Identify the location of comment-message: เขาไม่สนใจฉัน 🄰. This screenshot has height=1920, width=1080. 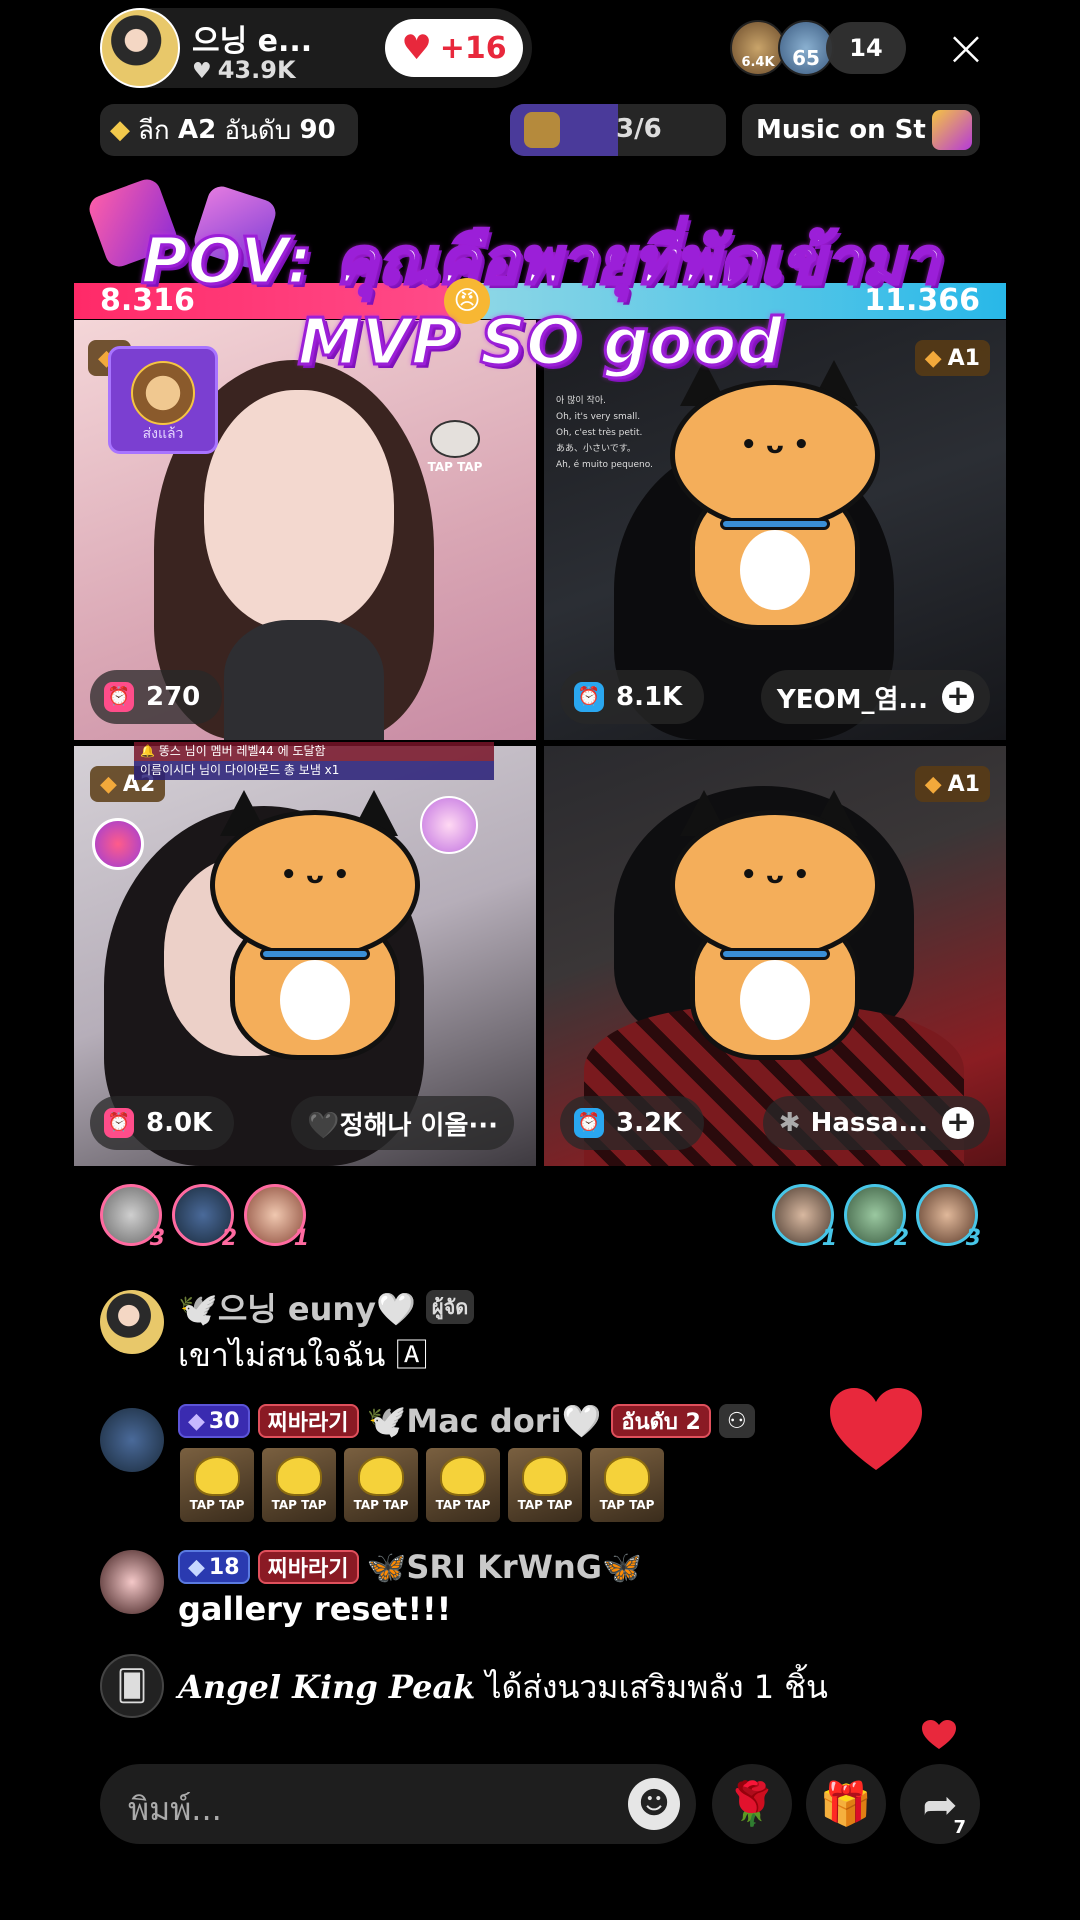
(303, 1355).